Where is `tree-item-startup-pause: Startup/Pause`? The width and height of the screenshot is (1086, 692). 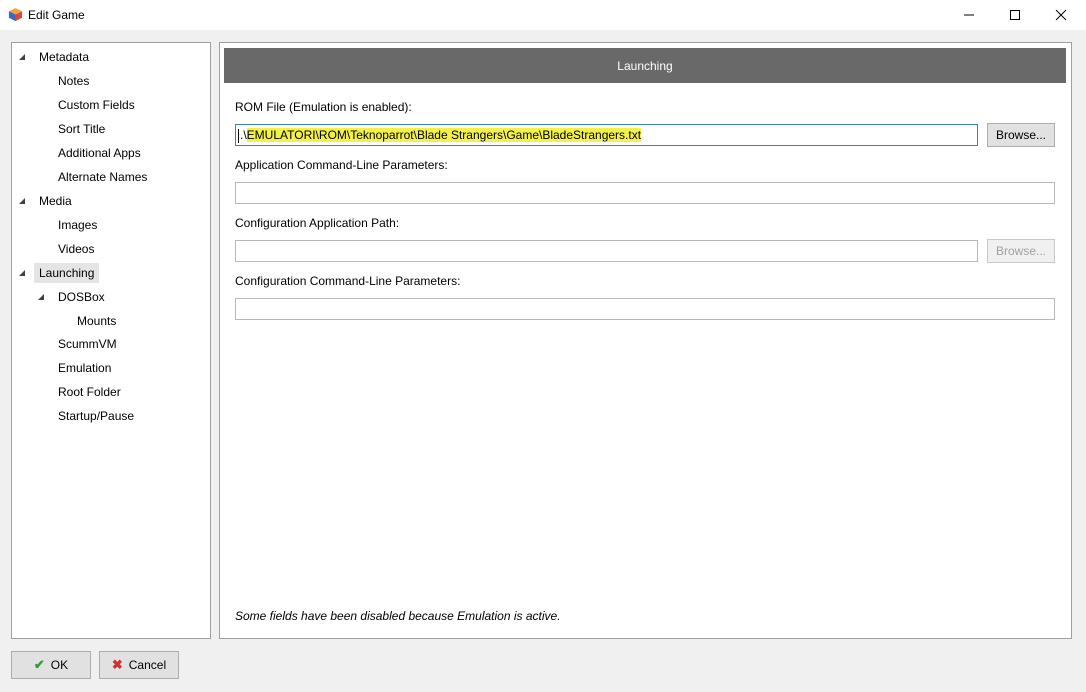
tree-item-startup-pause: Startup/Pause is located at coordinates (96, 416).